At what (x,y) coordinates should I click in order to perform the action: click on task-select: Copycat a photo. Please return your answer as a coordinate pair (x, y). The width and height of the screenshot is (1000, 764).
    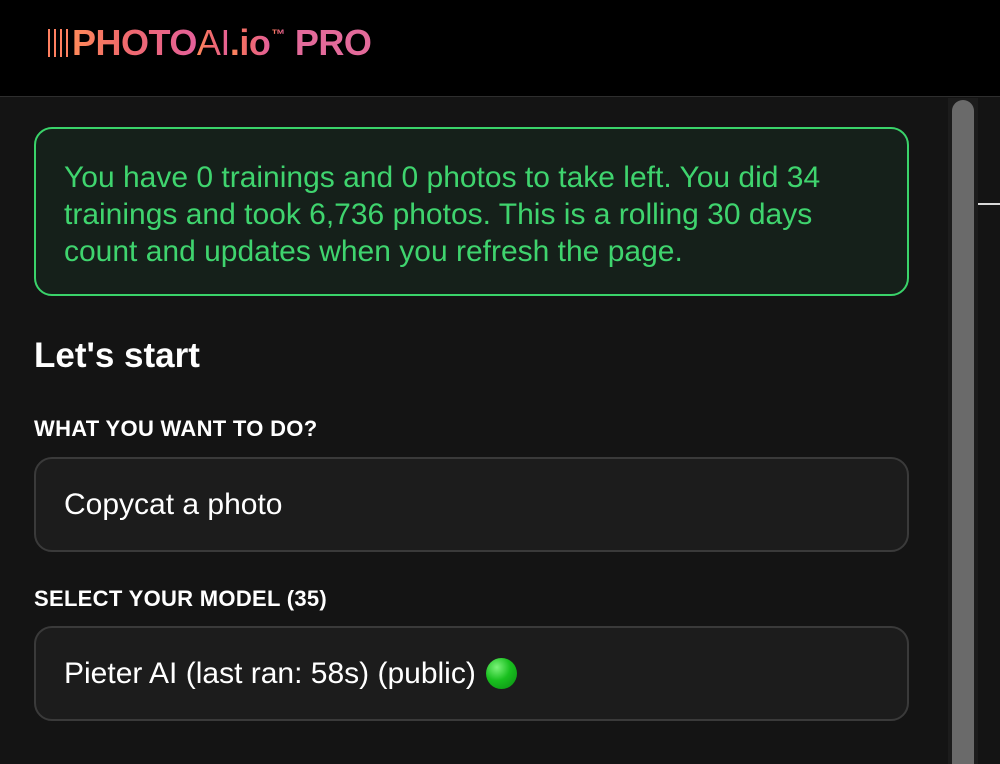
    Looking at the image, I should click on (471, 504).